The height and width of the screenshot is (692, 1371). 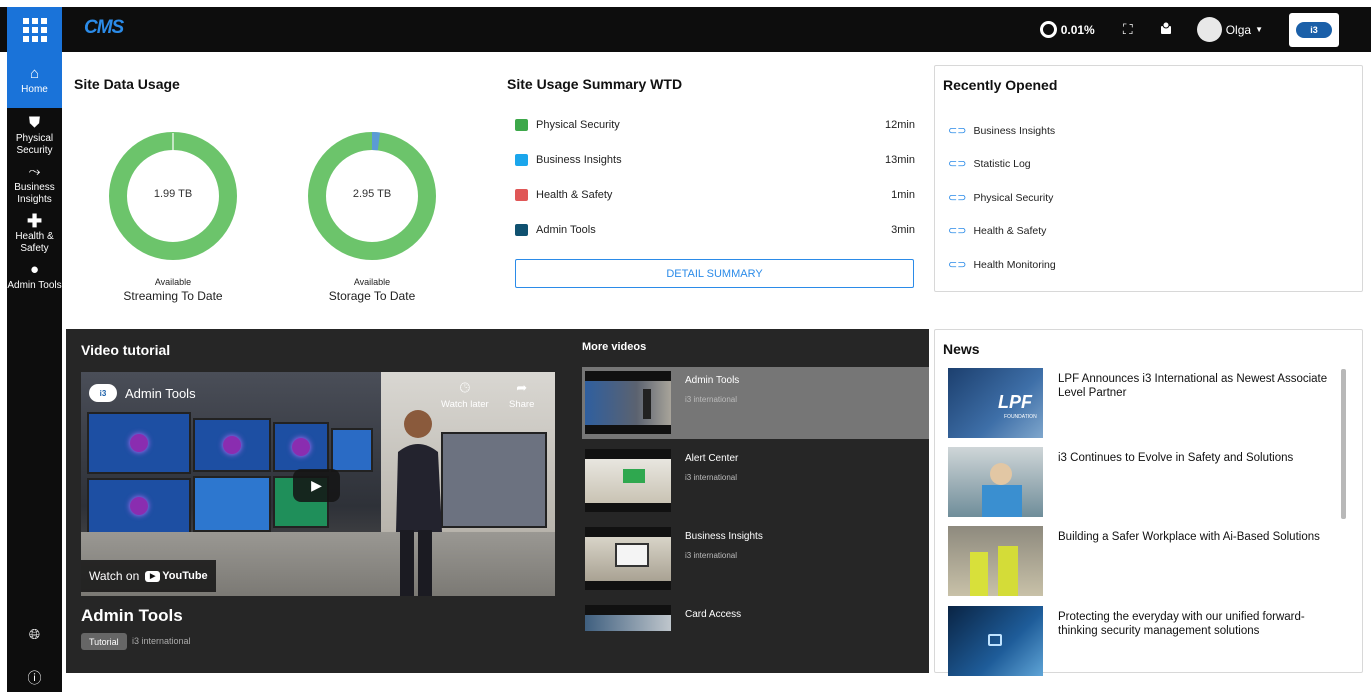 I want to click on detail-summary-button: DETAIL SUMMARY, so click(x=714, y=273).